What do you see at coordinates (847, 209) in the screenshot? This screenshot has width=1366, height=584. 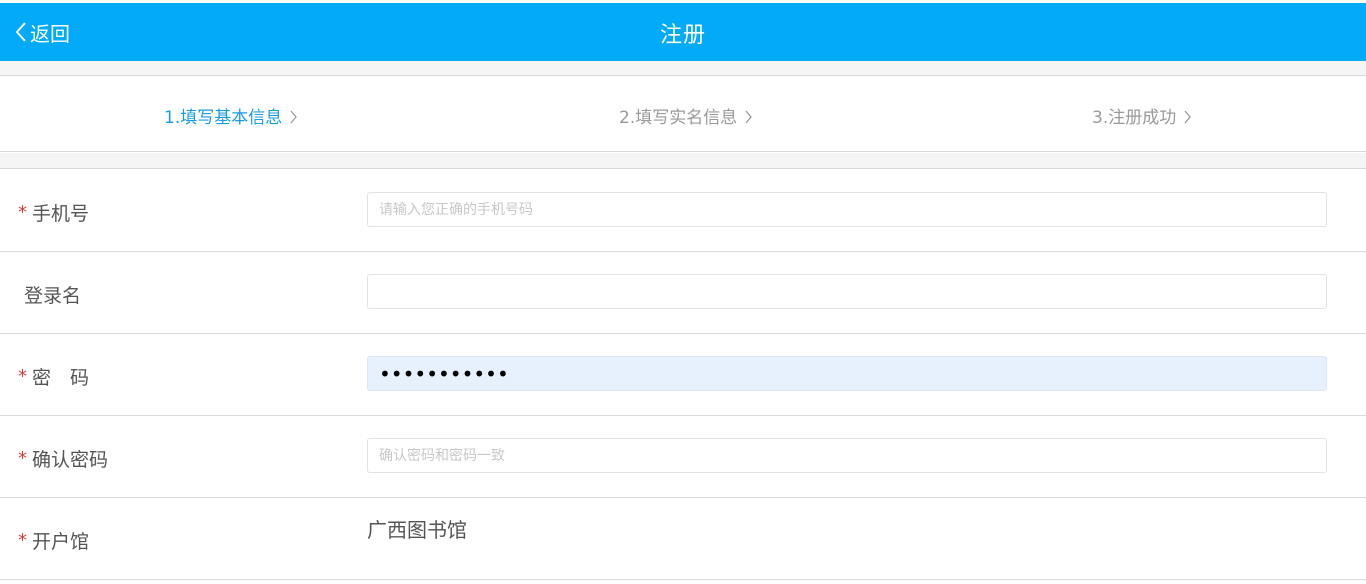 I see `phone-input` at bounding box center [847, 209].